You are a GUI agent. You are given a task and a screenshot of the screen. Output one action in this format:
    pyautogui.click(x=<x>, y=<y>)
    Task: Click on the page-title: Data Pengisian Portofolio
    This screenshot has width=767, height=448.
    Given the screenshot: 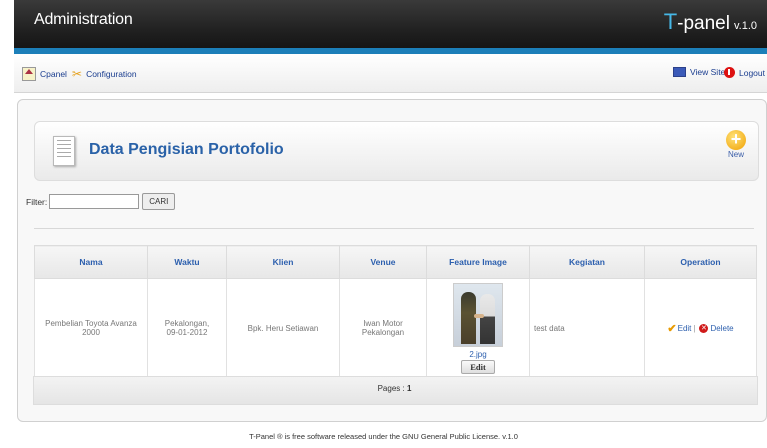 What is the action you would take?
    pyautogui.click(x=186, y=149)
    